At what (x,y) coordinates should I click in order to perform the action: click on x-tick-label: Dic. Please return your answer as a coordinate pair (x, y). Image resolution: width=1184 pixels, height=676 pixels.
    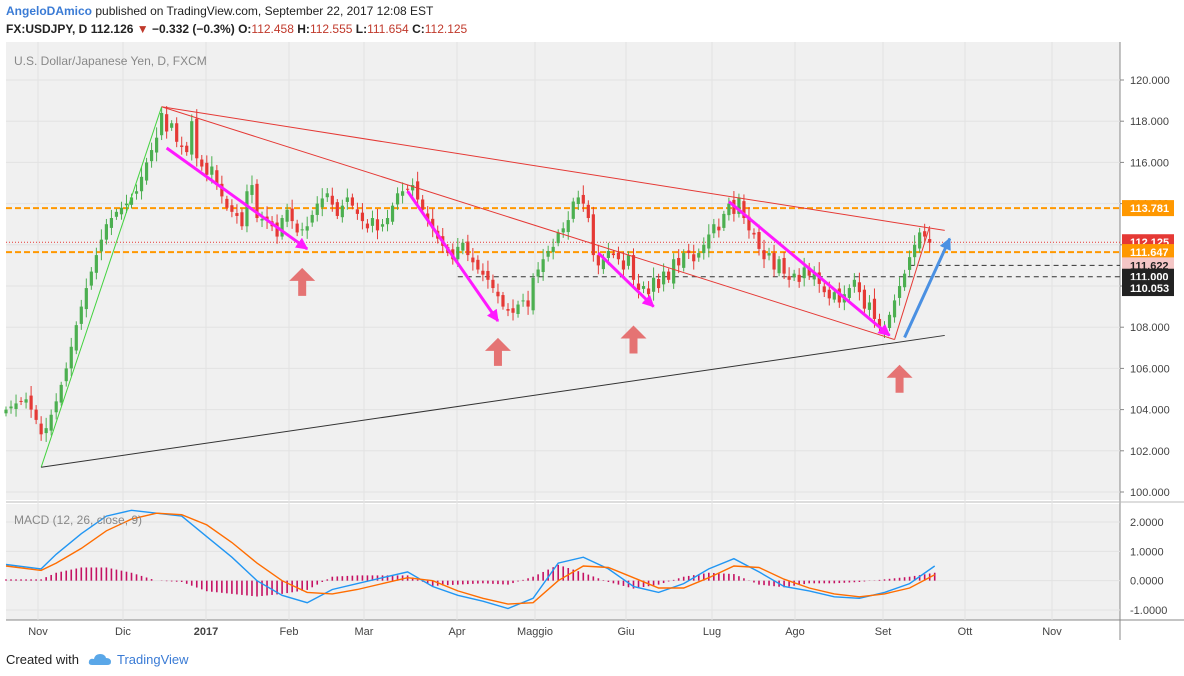
    Looking at the image, I should click on (123, 632).